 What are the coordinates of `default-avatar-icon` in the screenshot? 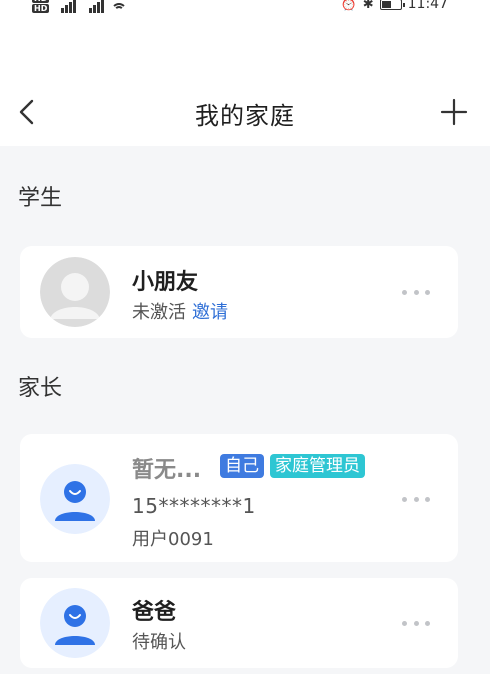 It's located at (75, 292).